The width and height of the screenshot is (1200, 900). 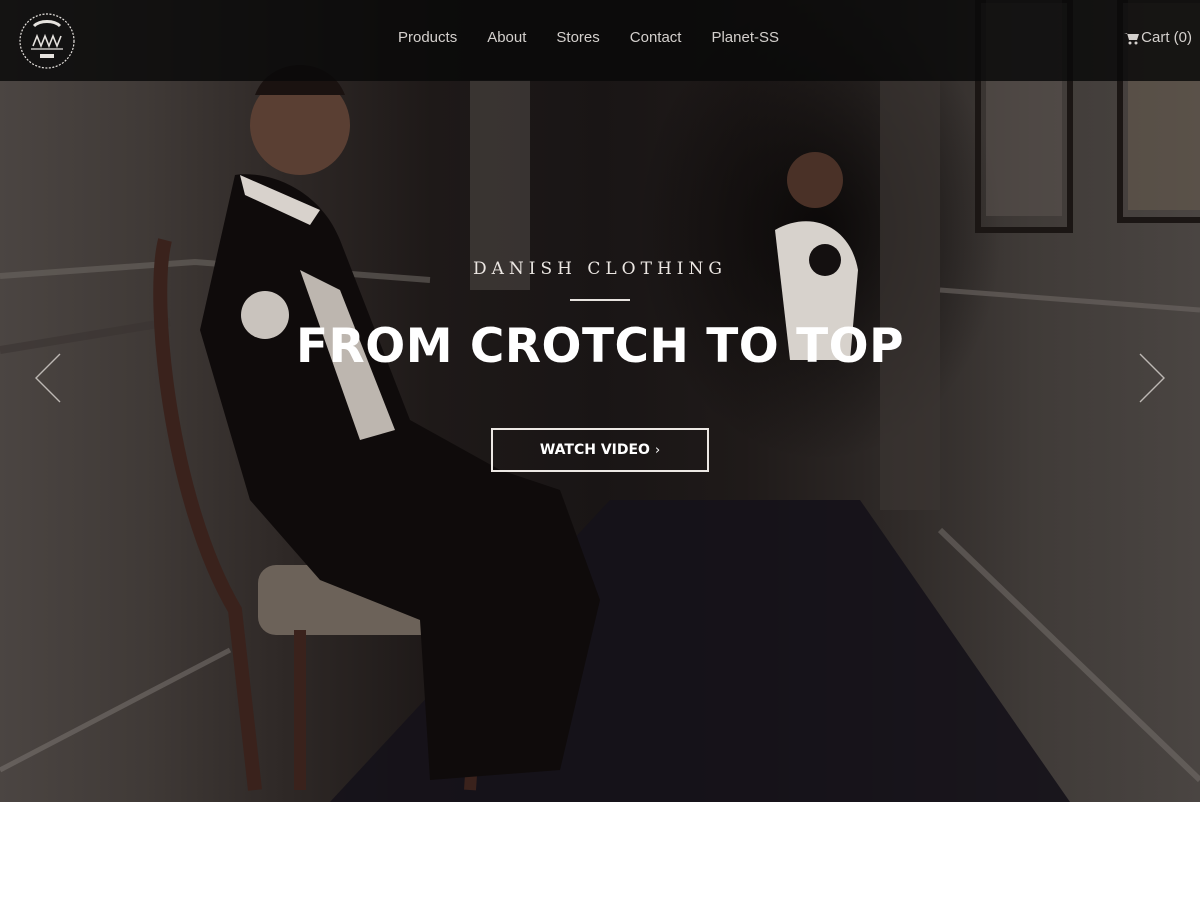 I want to click on chevron-left-icon, so click(x=48, y=378).